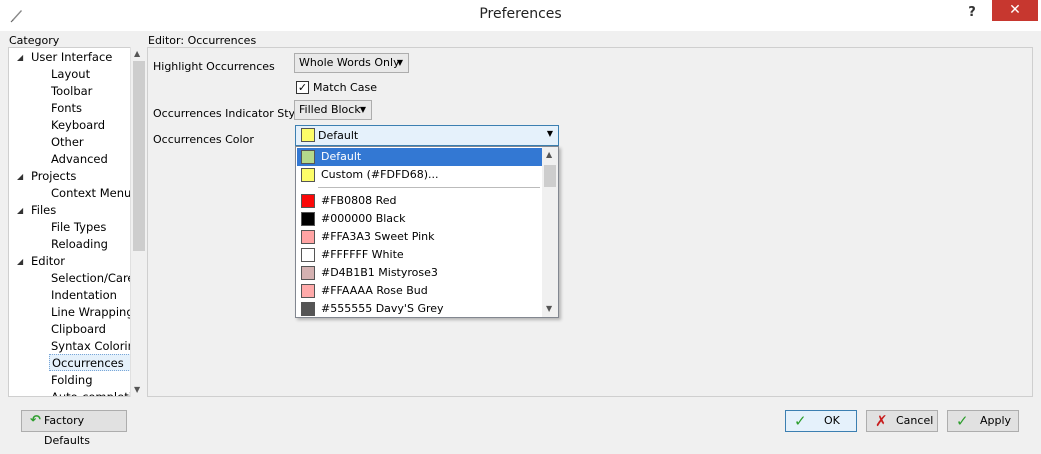 Image resolution: width=1041 pixels, height=454 pixels. Describe the element at coordinates (34, 40) in the screenshot. I see `category-label: Category` at that location.